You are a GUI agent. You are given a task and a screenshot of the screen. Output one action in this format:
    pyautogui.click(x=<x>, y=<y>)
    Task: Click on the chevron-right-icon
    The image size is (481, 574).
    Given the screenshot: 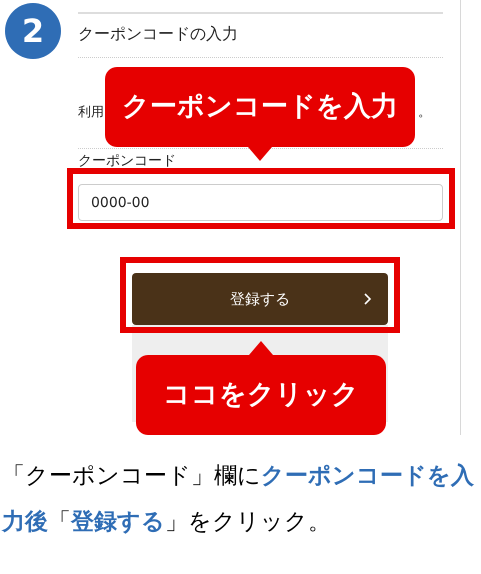 What is the action you would take?
    pyautogui.click(x=368, y=299)
    